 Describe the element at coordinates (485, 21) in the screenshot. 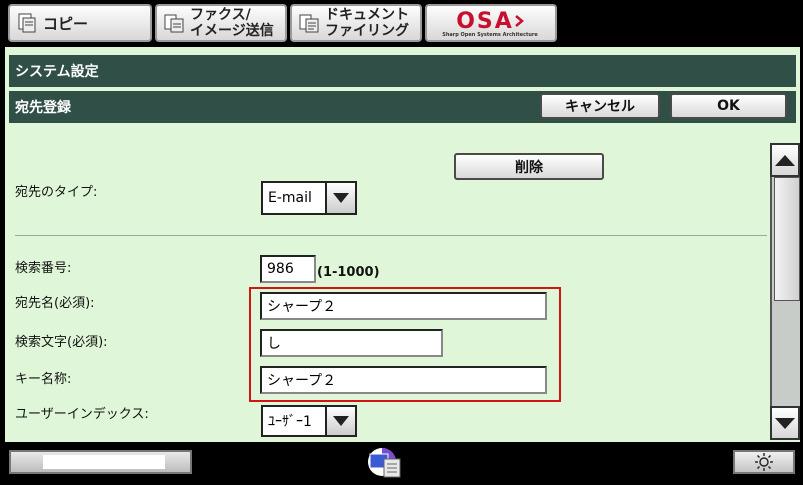

I see `osa-logo-text: OSA` at that location.